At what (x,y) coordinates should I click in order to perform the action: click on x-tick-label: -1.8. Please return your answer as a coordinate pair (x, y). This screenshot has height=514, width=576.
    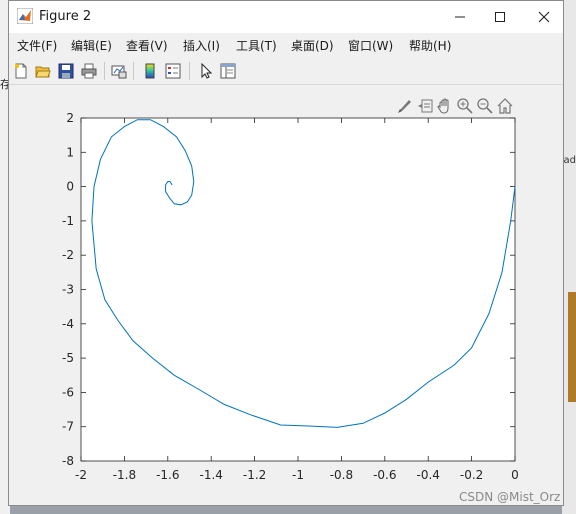
    Looking at the image, I should click on (124, 475).